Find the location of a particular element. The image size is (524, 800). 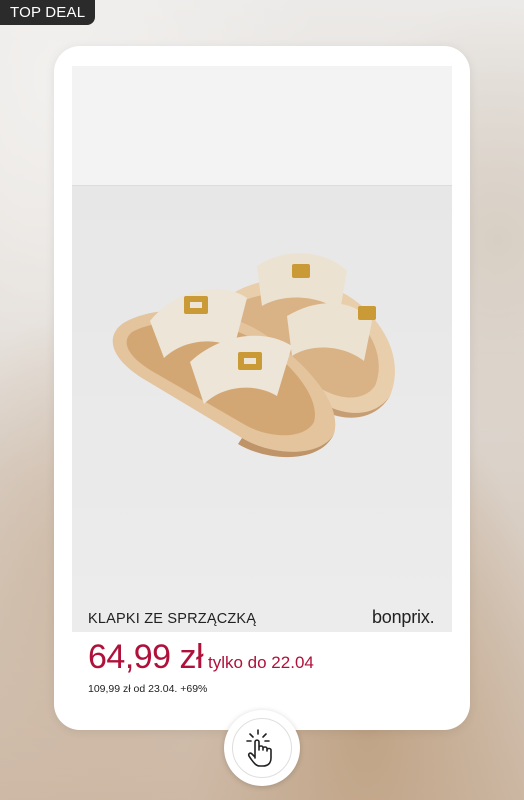

tap-hand-icon is located at coordinates (259, 748).